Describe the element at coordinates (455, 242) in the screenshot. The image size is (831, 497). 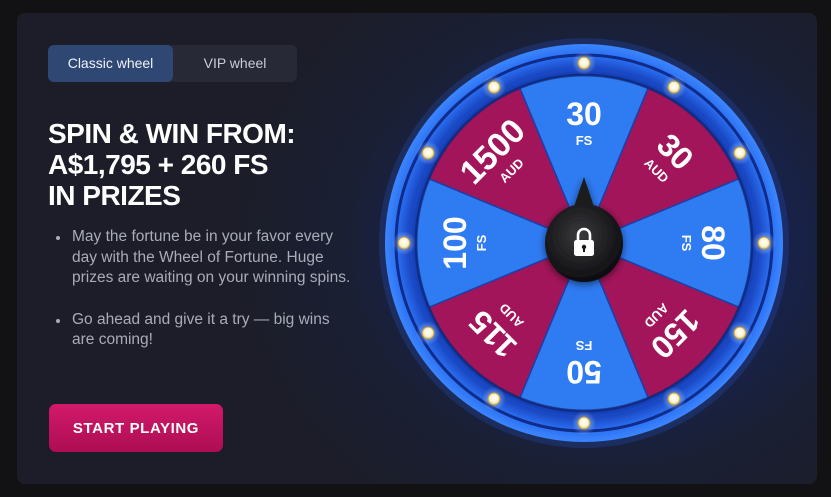
I see `segment-amount: 100` at that location.